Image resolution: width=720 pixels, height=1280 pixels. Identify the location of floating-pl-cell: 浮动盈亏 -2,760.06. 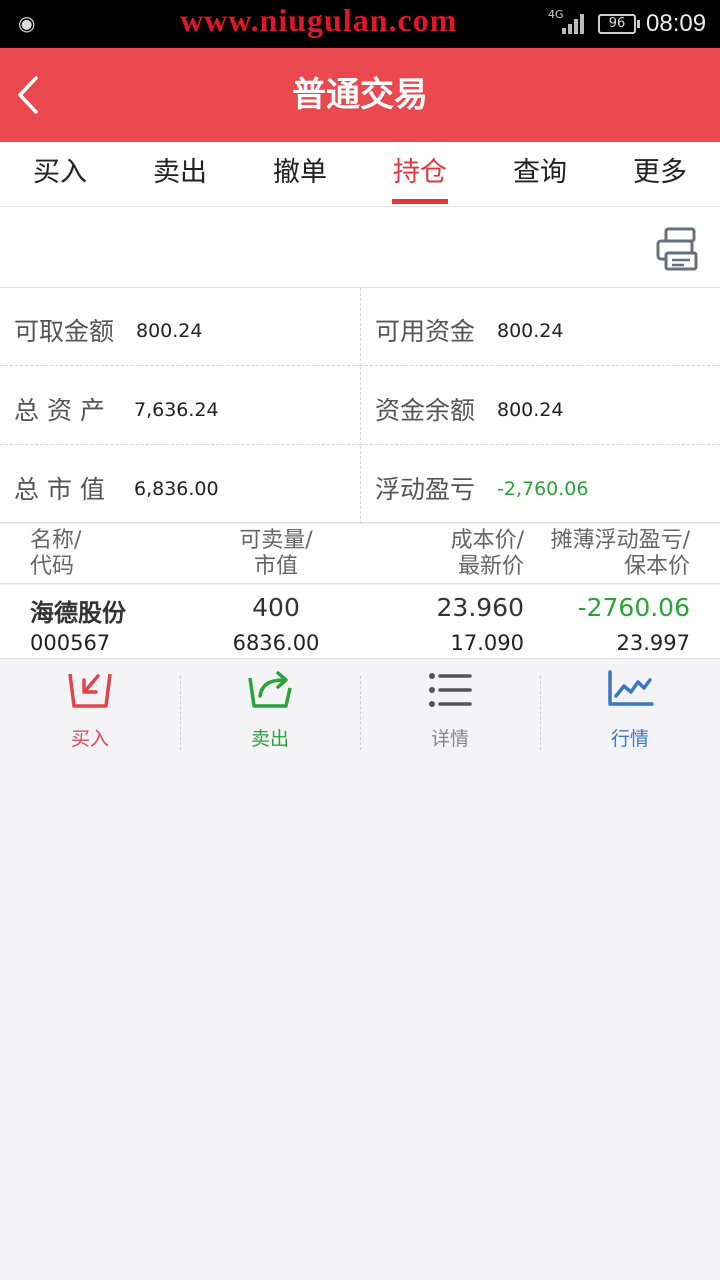
(540, 485).